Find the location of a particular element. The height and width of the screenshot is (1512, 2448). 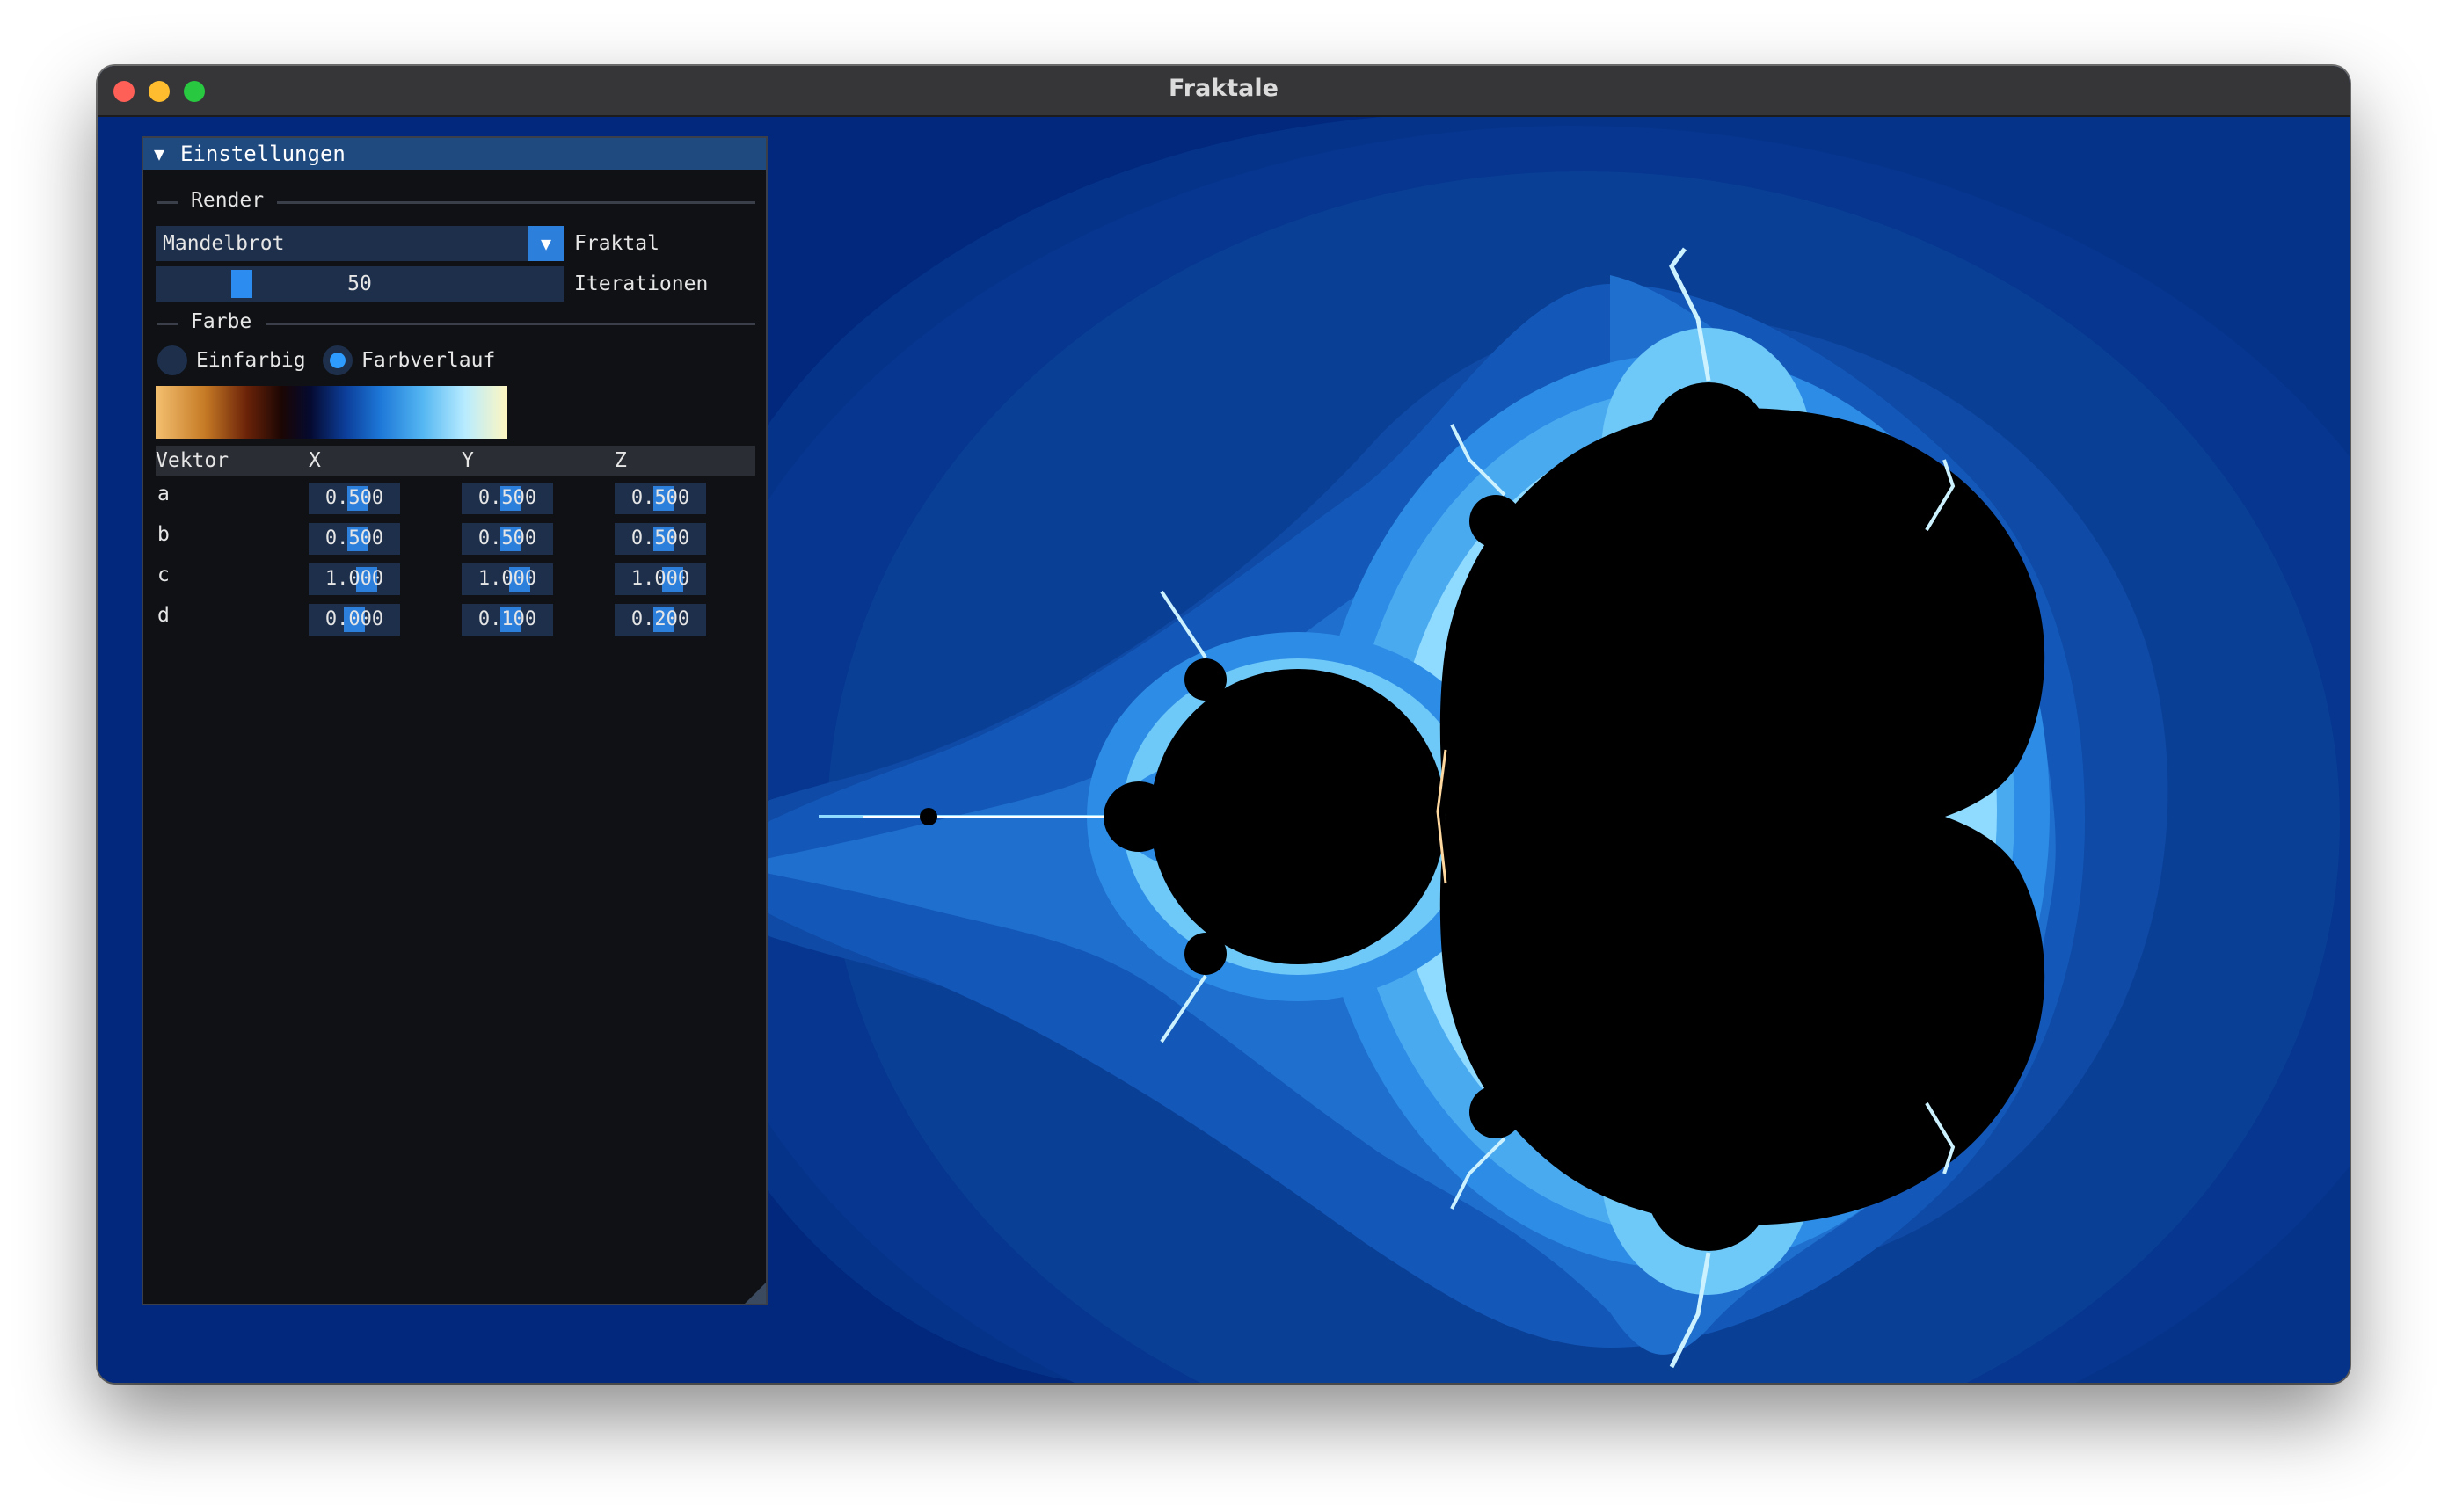

collapse-triangle-icon: ▼ is located at coordinates (159, 154).